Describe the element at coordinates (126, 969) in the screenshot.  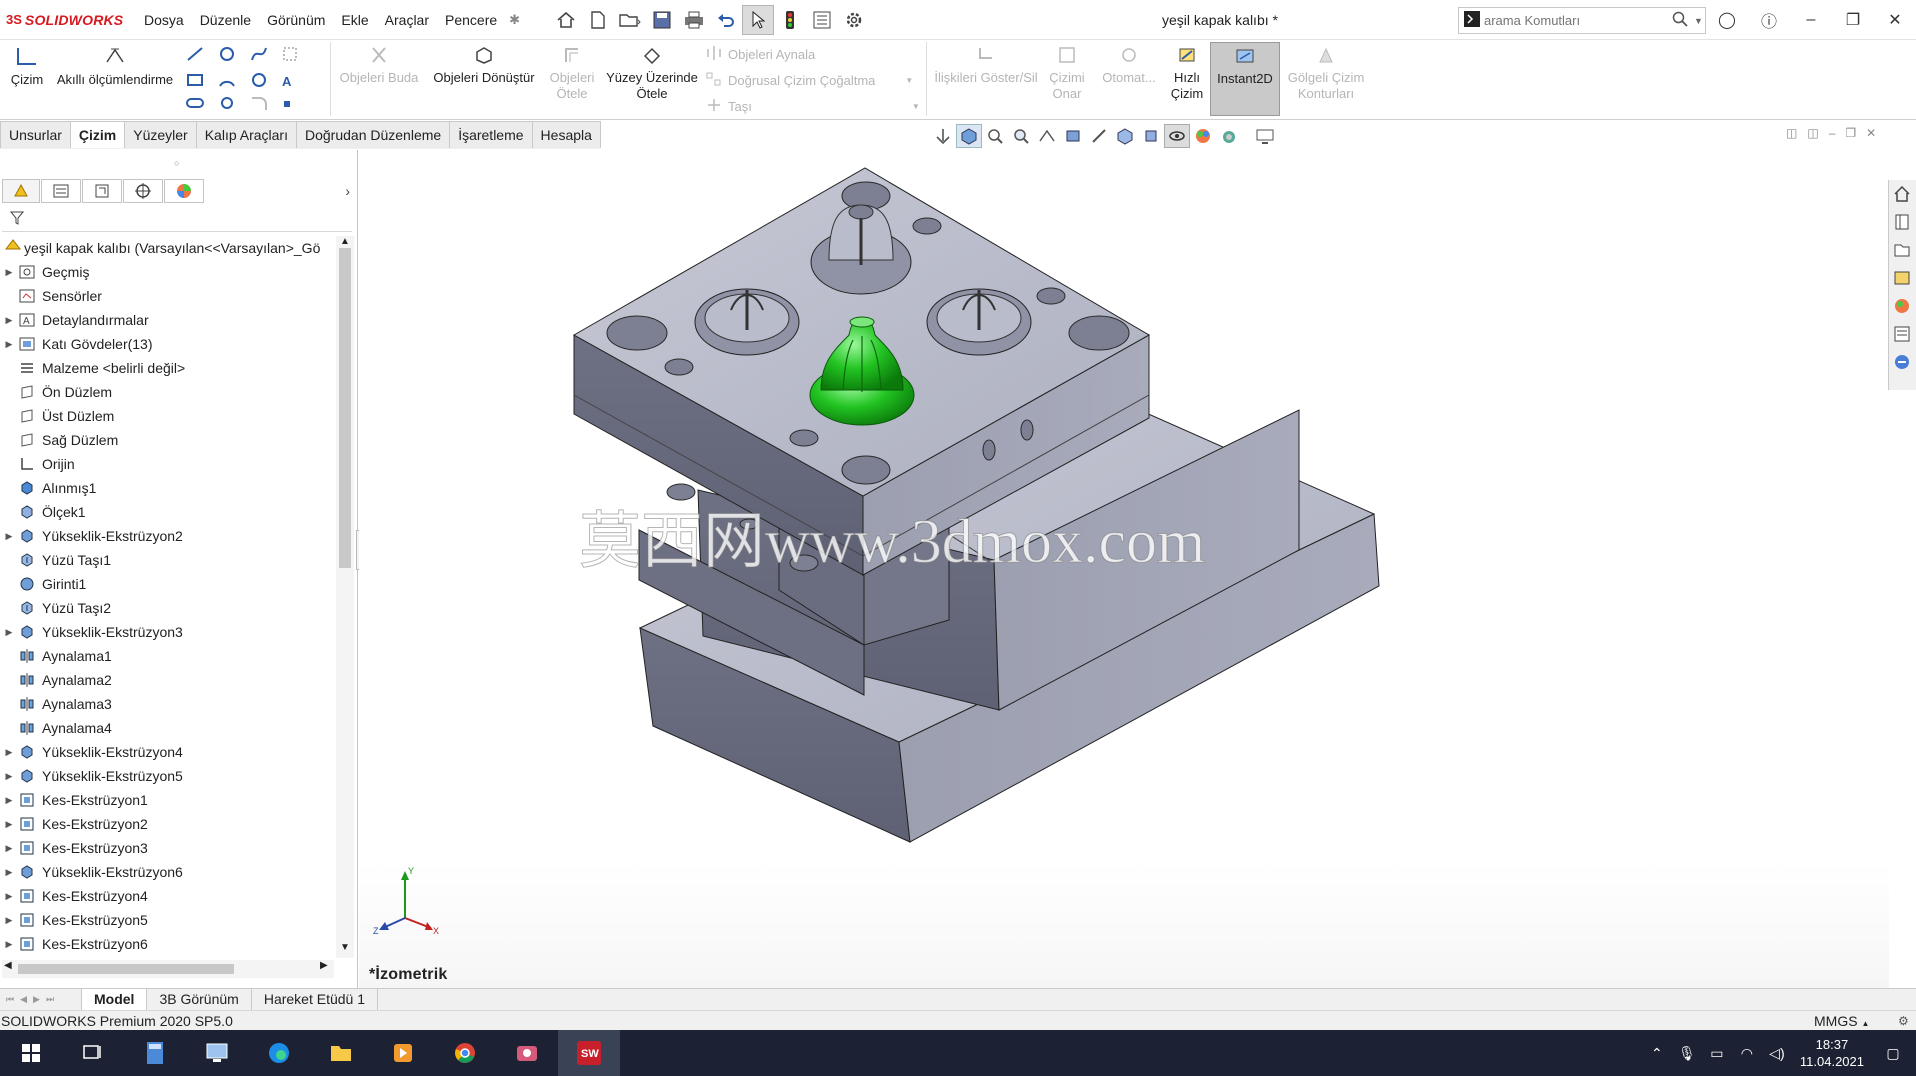
I see `scroll-thumb-horizontal` at that location.